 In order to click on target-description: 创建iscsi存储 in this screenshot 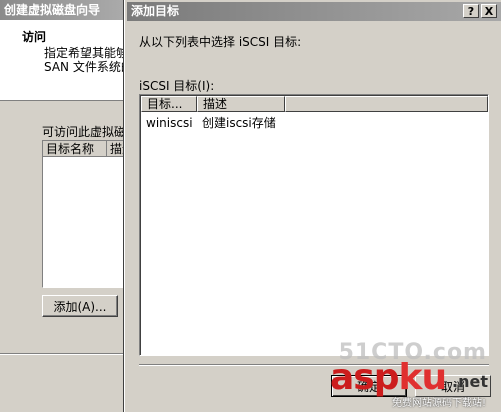, I will do `click(239, 123)`.